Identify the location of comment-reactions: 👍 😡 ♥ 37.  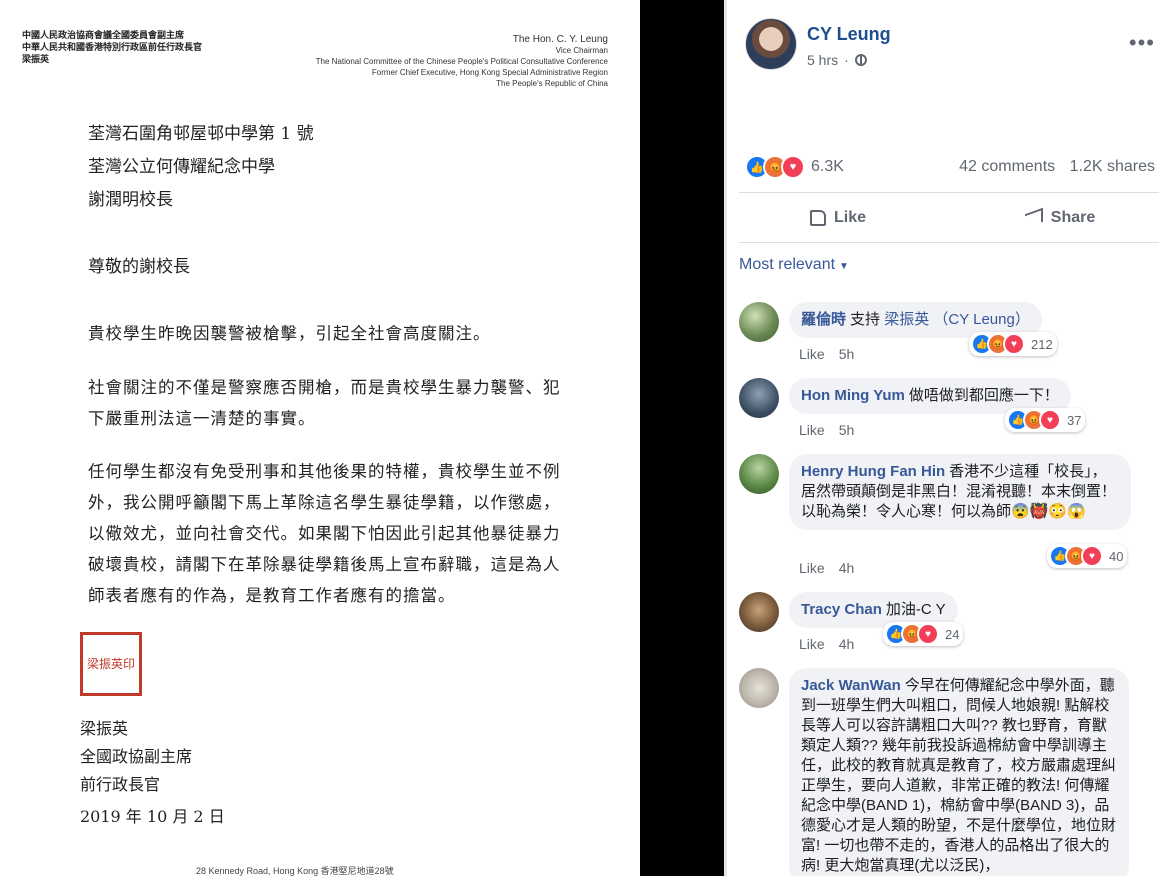
(1045, 420).